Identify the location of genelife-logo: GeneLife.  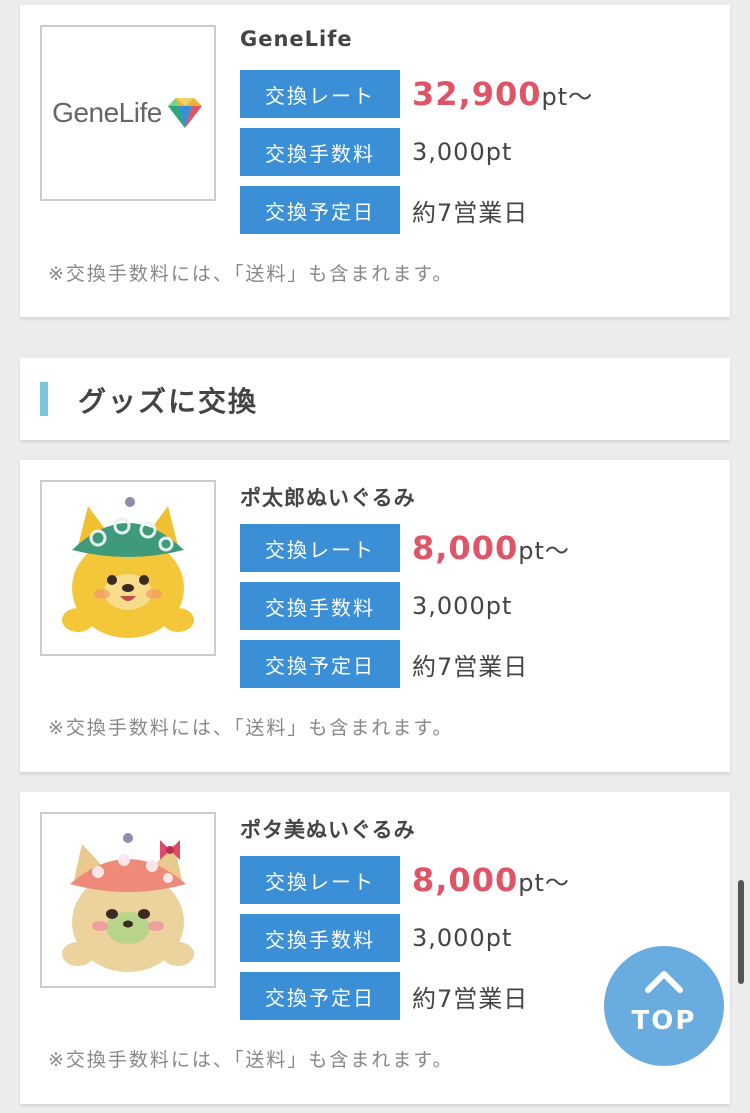
(128, 113).